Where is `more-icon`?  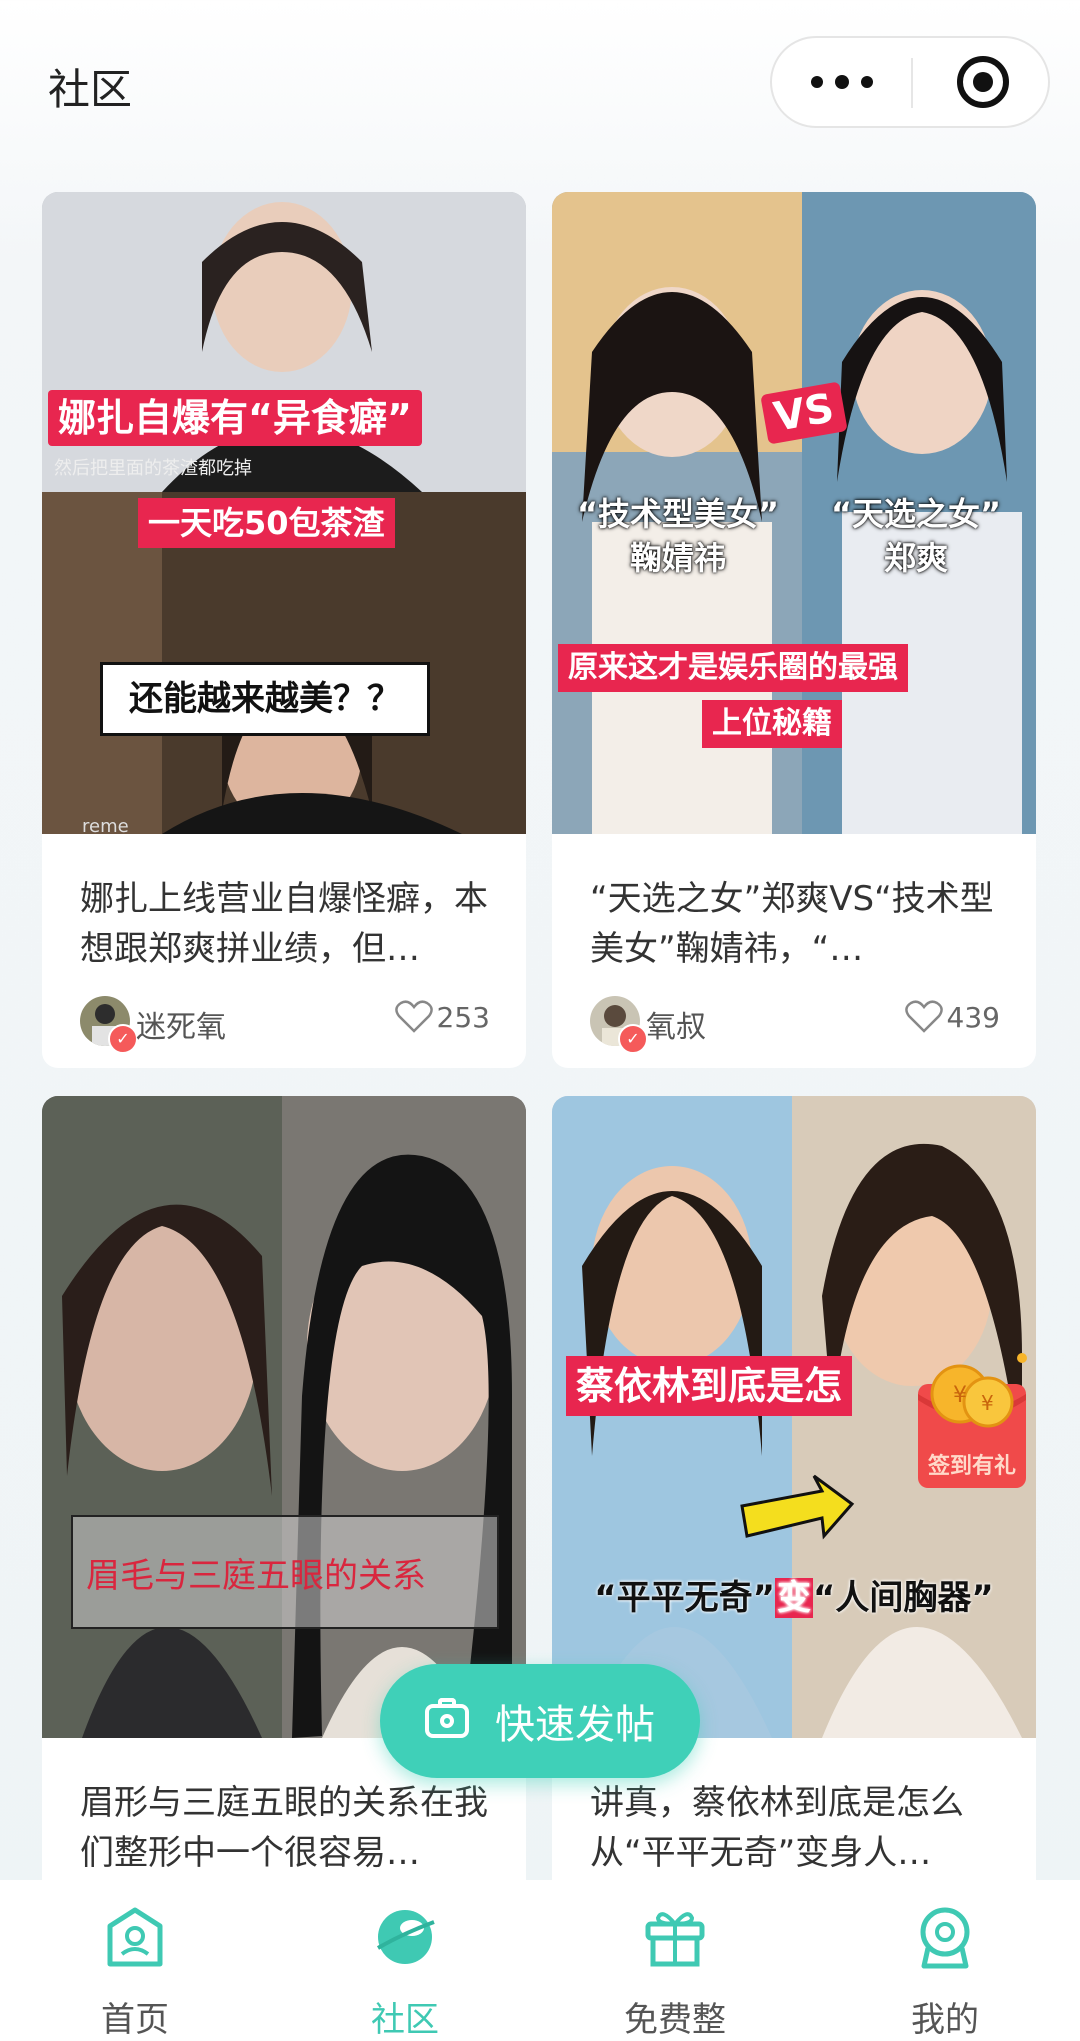 more-icon is located at coordinates (842, 82).